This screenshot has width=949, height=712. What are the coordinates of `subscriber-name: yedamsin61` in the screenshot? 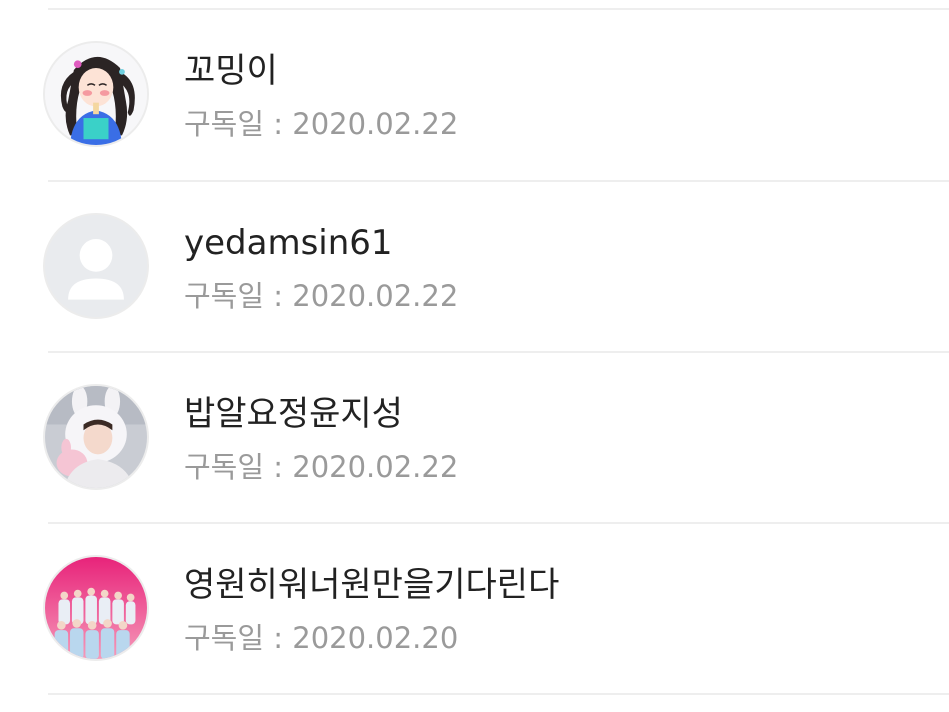 It's located at (288, 243).